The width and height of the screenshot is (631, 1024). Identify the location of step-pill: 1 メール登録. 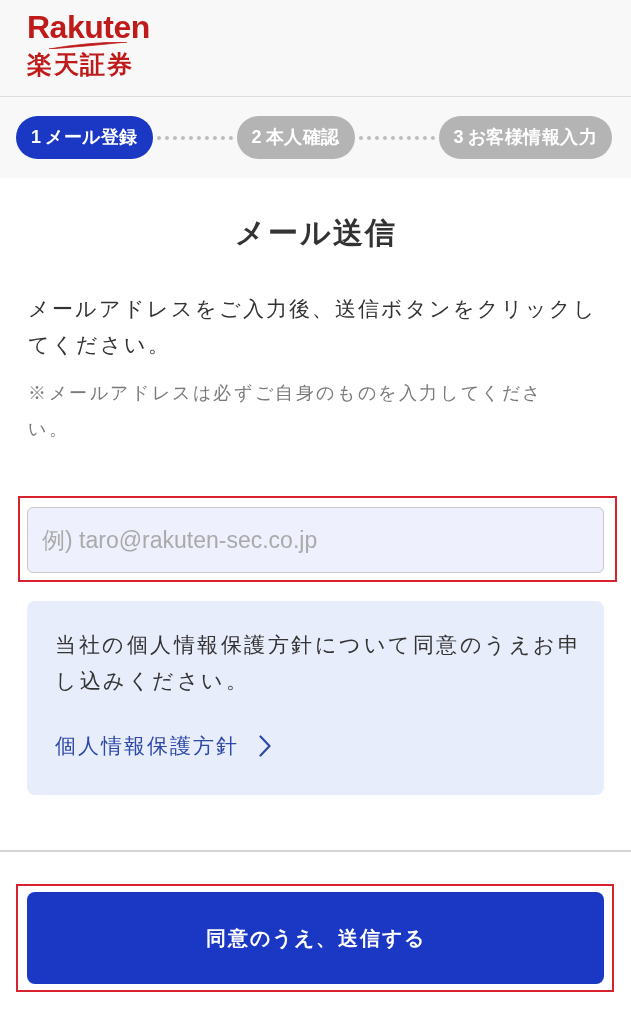
(84, 137).